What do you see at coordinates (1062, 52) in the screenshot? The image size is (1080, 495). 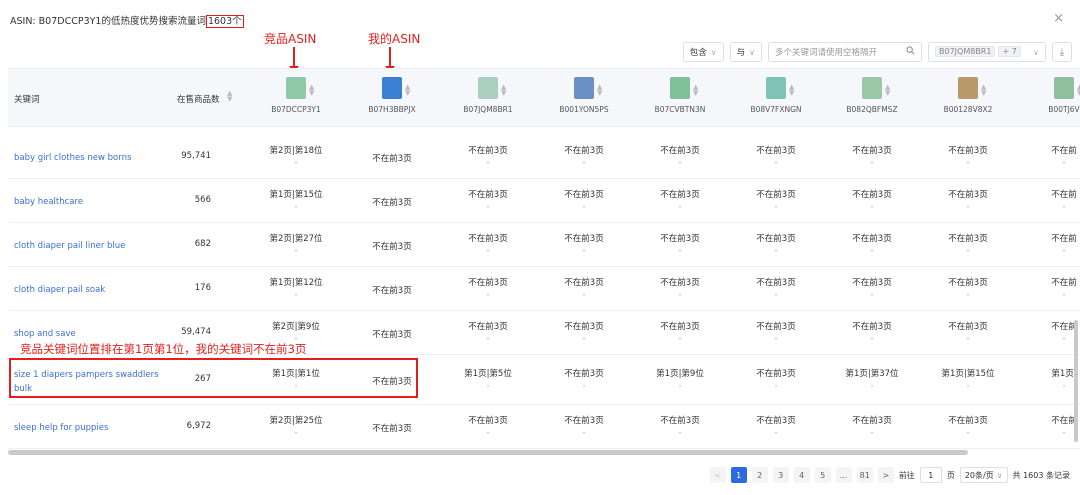 I see `download-button: ⤓` at bounding box center [1062, 52].